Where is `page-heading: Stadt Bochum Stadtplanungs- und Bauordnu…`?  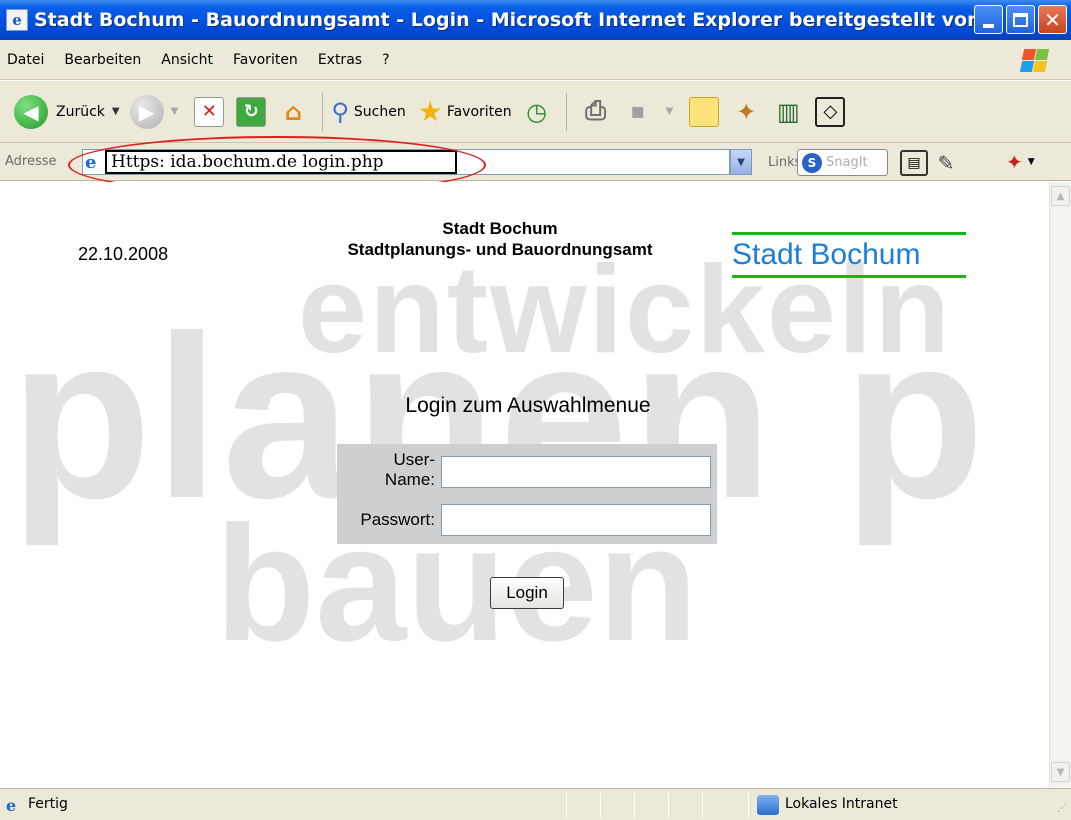 page-heading: Stadt Bochum Stadtplanungs- und Bauordnu… is located at coordinates (500, 239).